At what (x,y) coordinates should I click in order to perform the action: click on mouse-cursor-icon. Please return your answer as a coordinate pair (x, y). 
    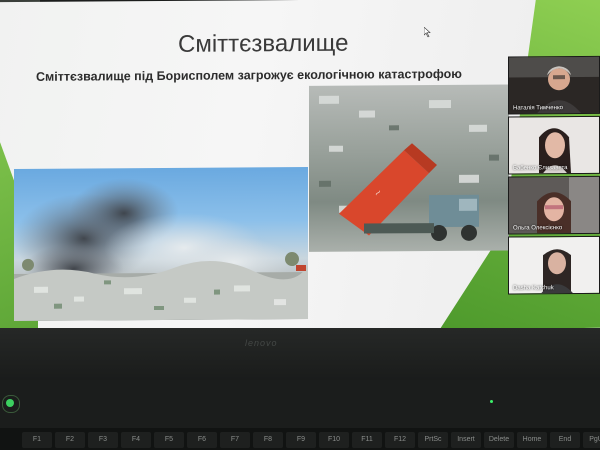
    Looking at the image, I should click on (427, 32).